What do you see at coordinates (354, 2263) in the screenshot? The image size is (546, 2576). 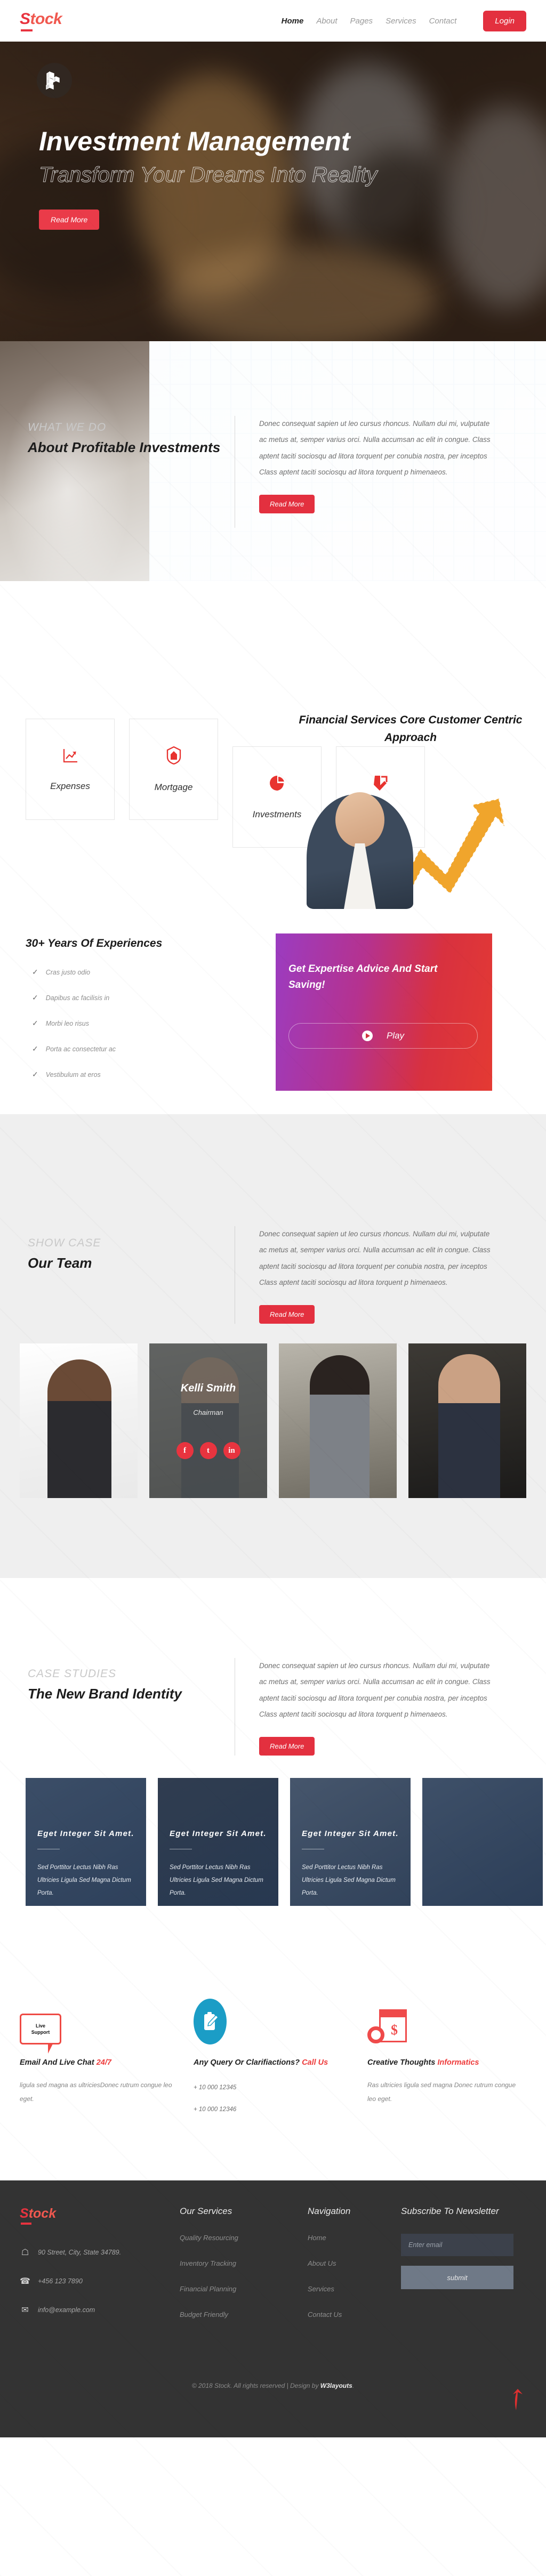 I see `footer-nav-link-about: About Us` at bounding box center [354, 2263].